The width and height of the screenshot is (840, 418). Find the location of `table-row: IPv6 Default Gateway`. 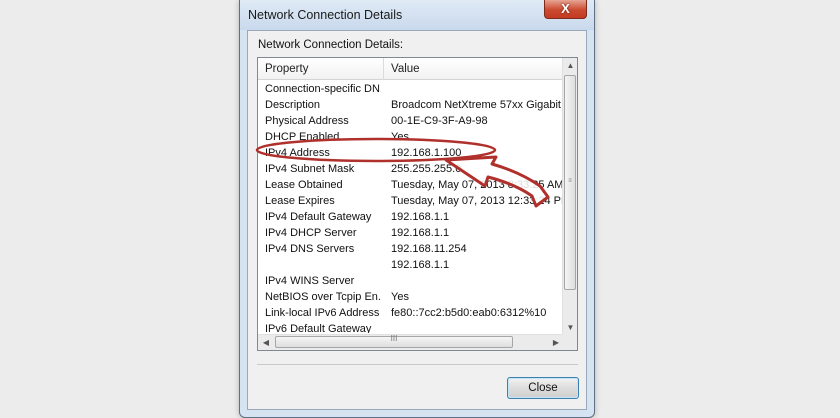

table-row: IPv6 Default Gateway is located at coordinates (411, 327).